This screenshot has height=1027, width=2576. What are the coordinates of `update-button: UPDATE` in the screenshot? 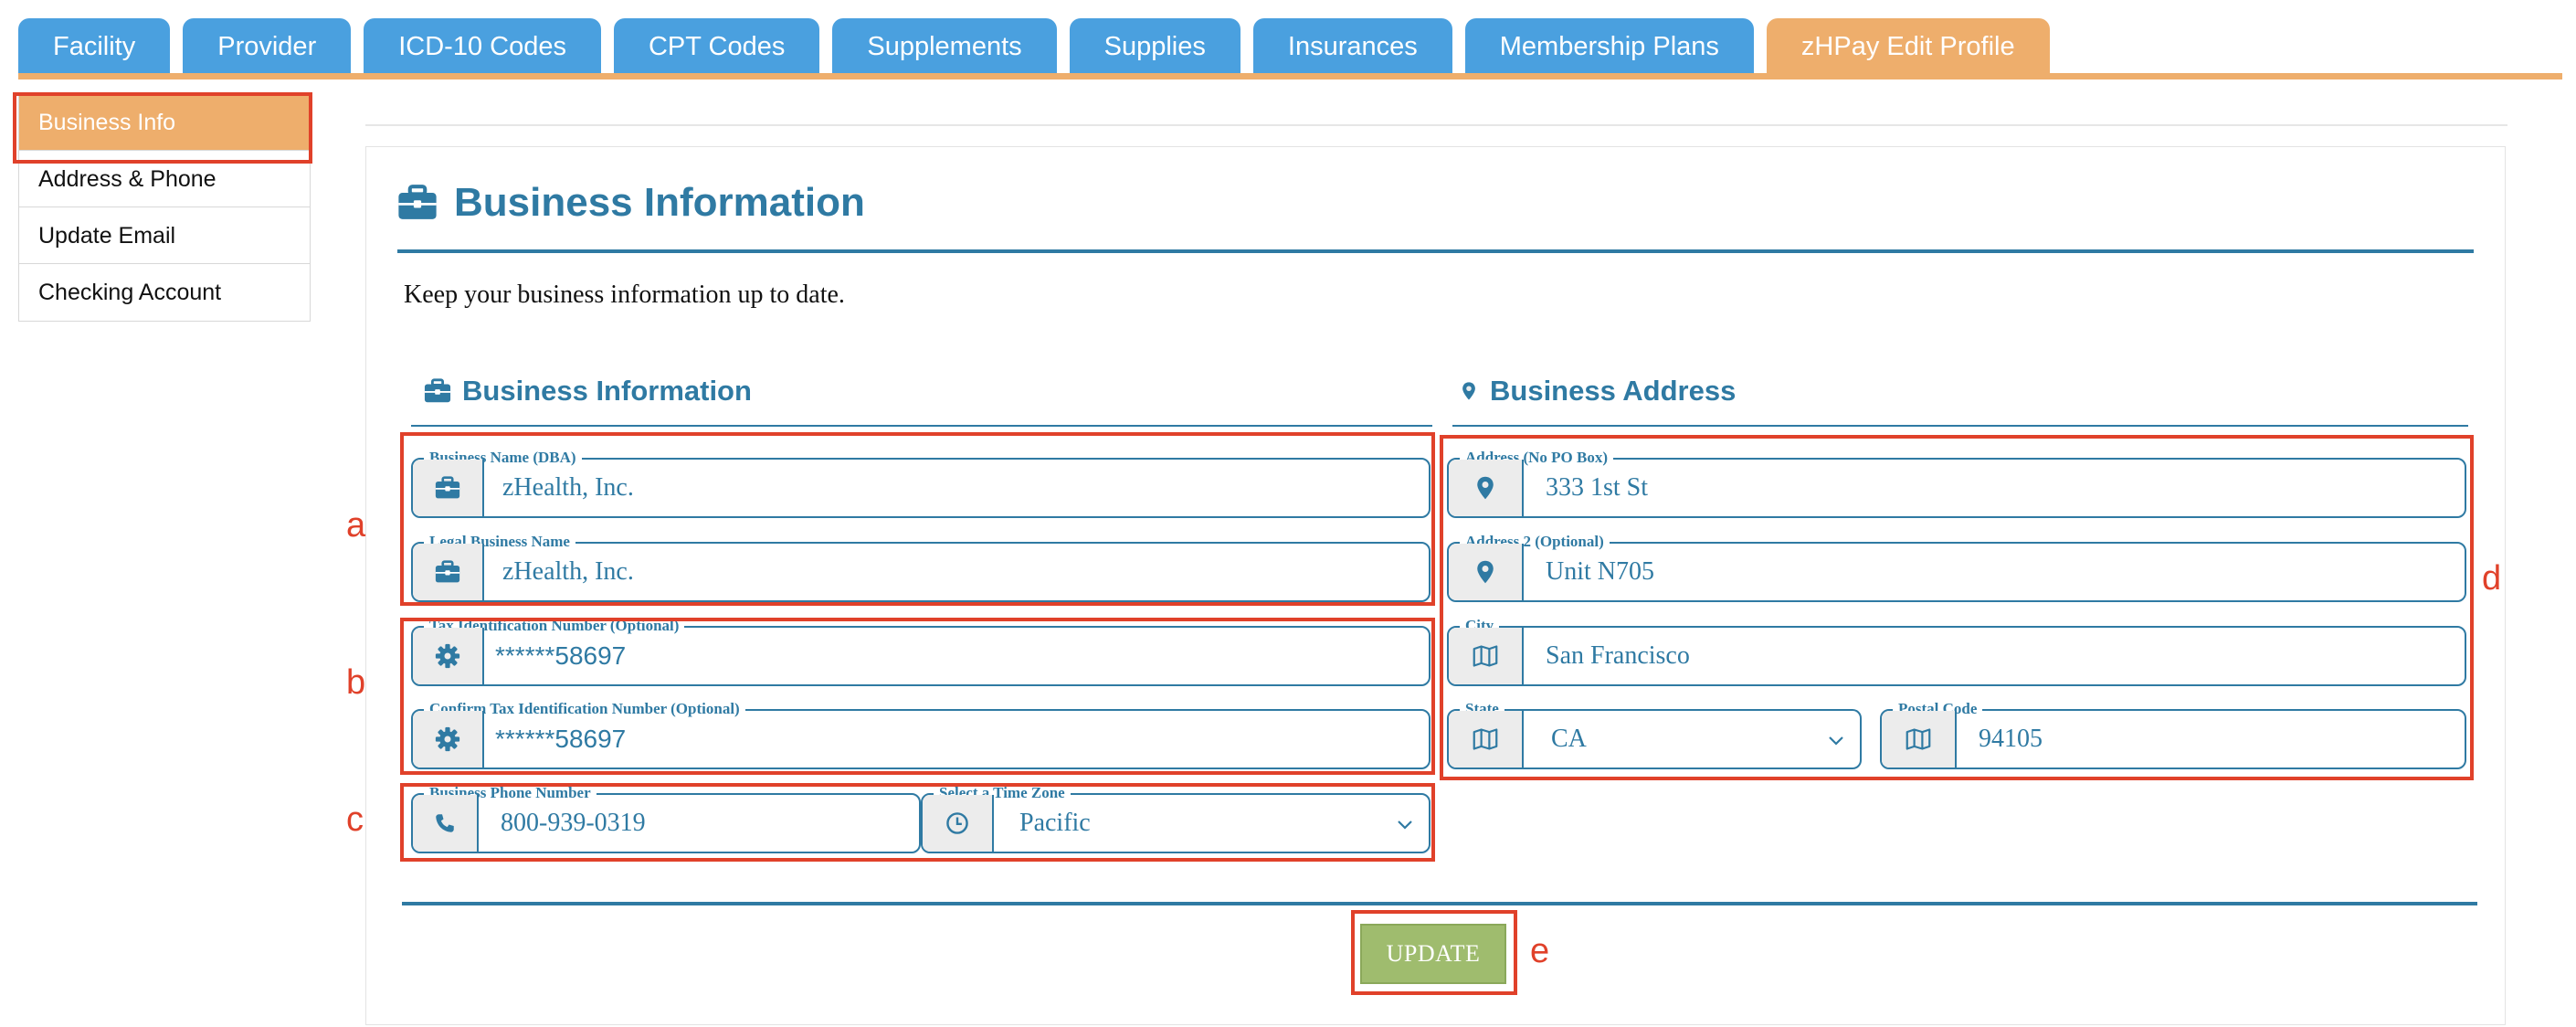 It's located at (1433, 954).